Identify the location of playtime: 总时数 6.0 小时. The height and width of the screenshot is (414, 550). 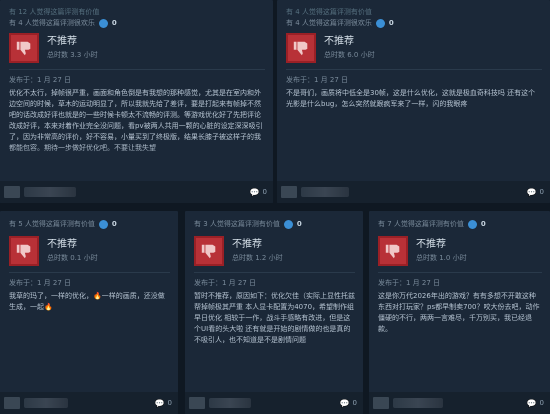
(349, 55).